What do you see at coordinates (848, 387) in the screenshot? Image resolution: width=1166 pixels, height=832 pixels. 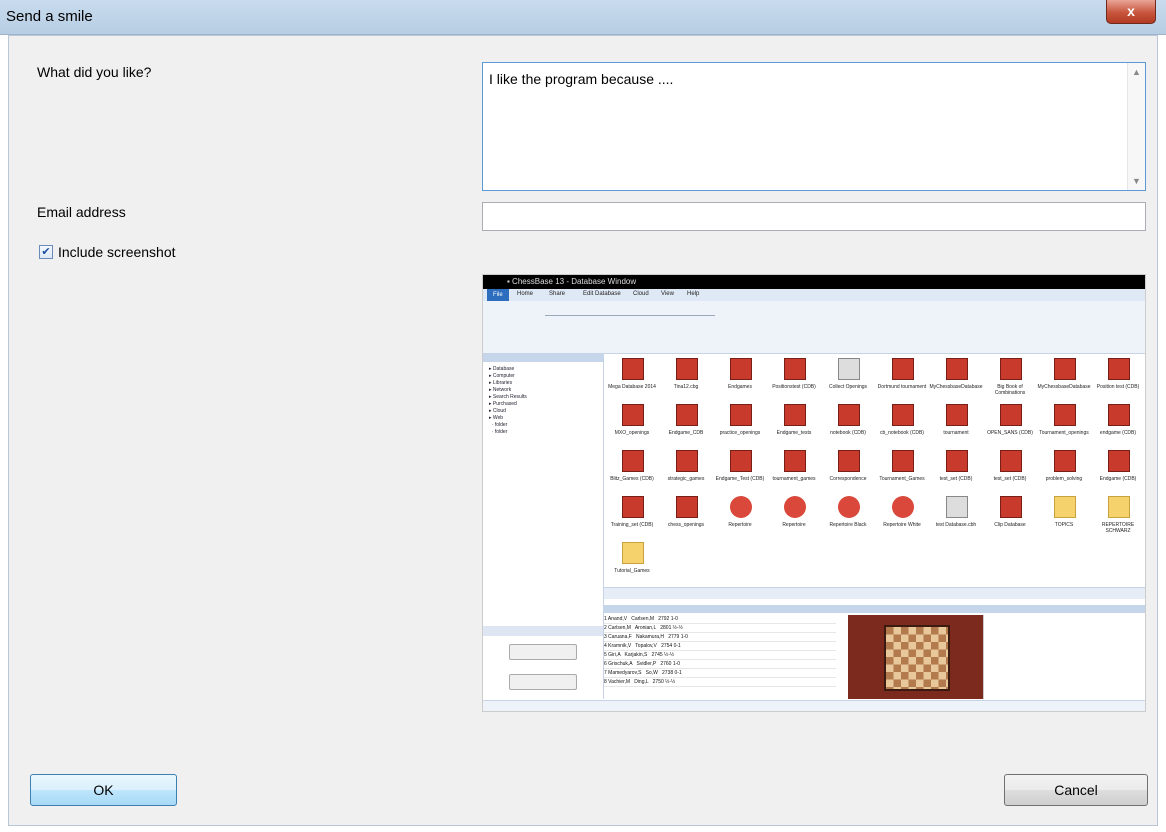 I see `database-icon-label: Collect Openings` at bounding box center [848, 387].